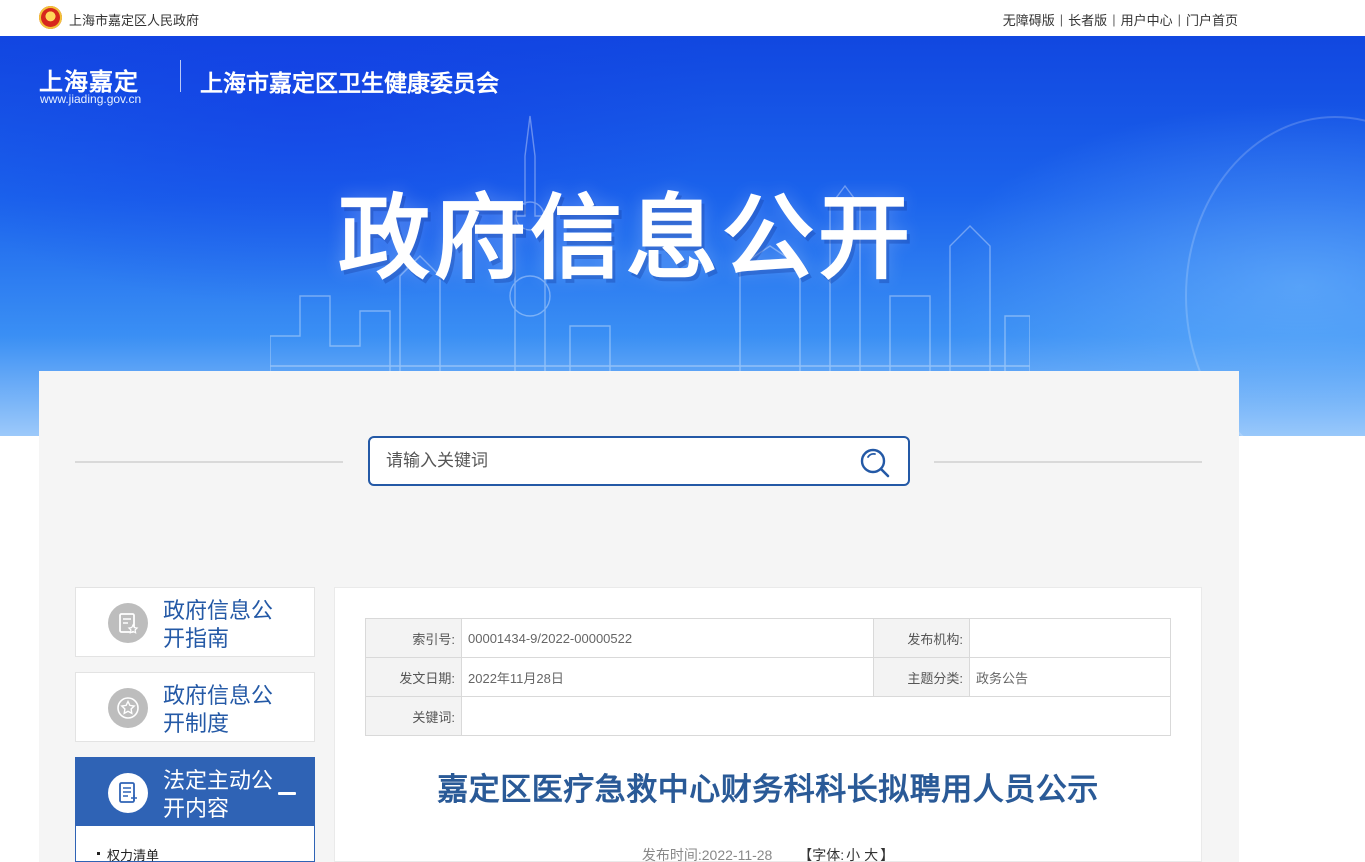 The image size is (1365, 862). I want to click on sidebar-item-label: 法定主动公开内容, so click(218, 794).